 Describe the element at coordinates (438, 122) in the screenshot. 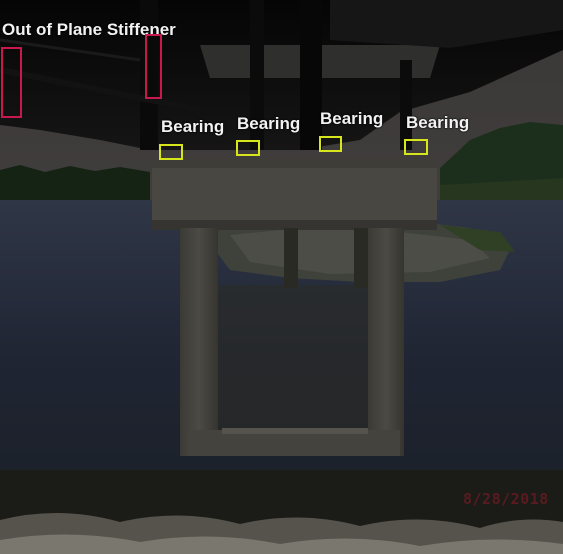

I see `bearing-label-4: Bearing` at that location.